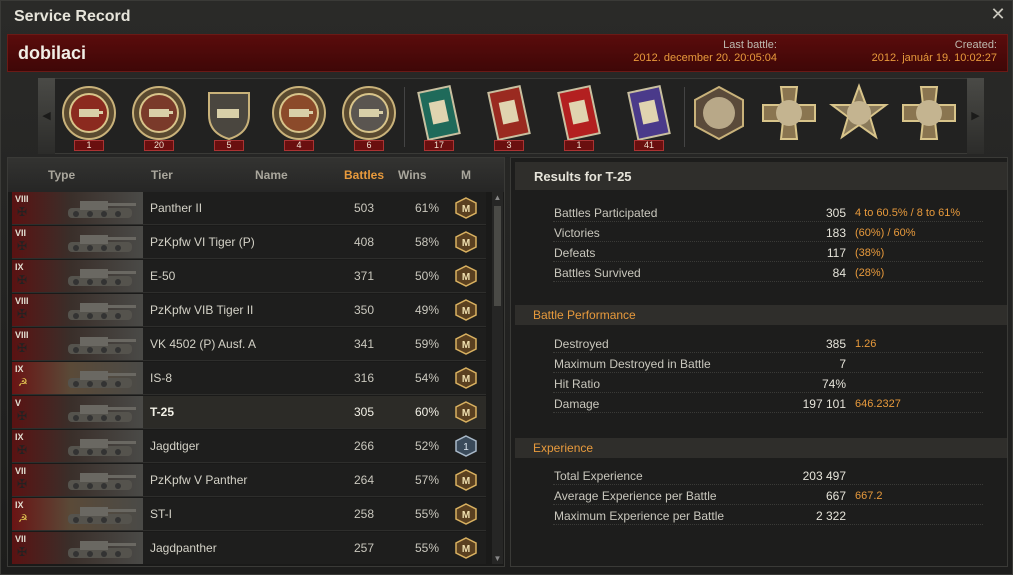  Describe the element at coordinates (833, 384) in the screenshot. I see `stat-value: 74%` at that location.